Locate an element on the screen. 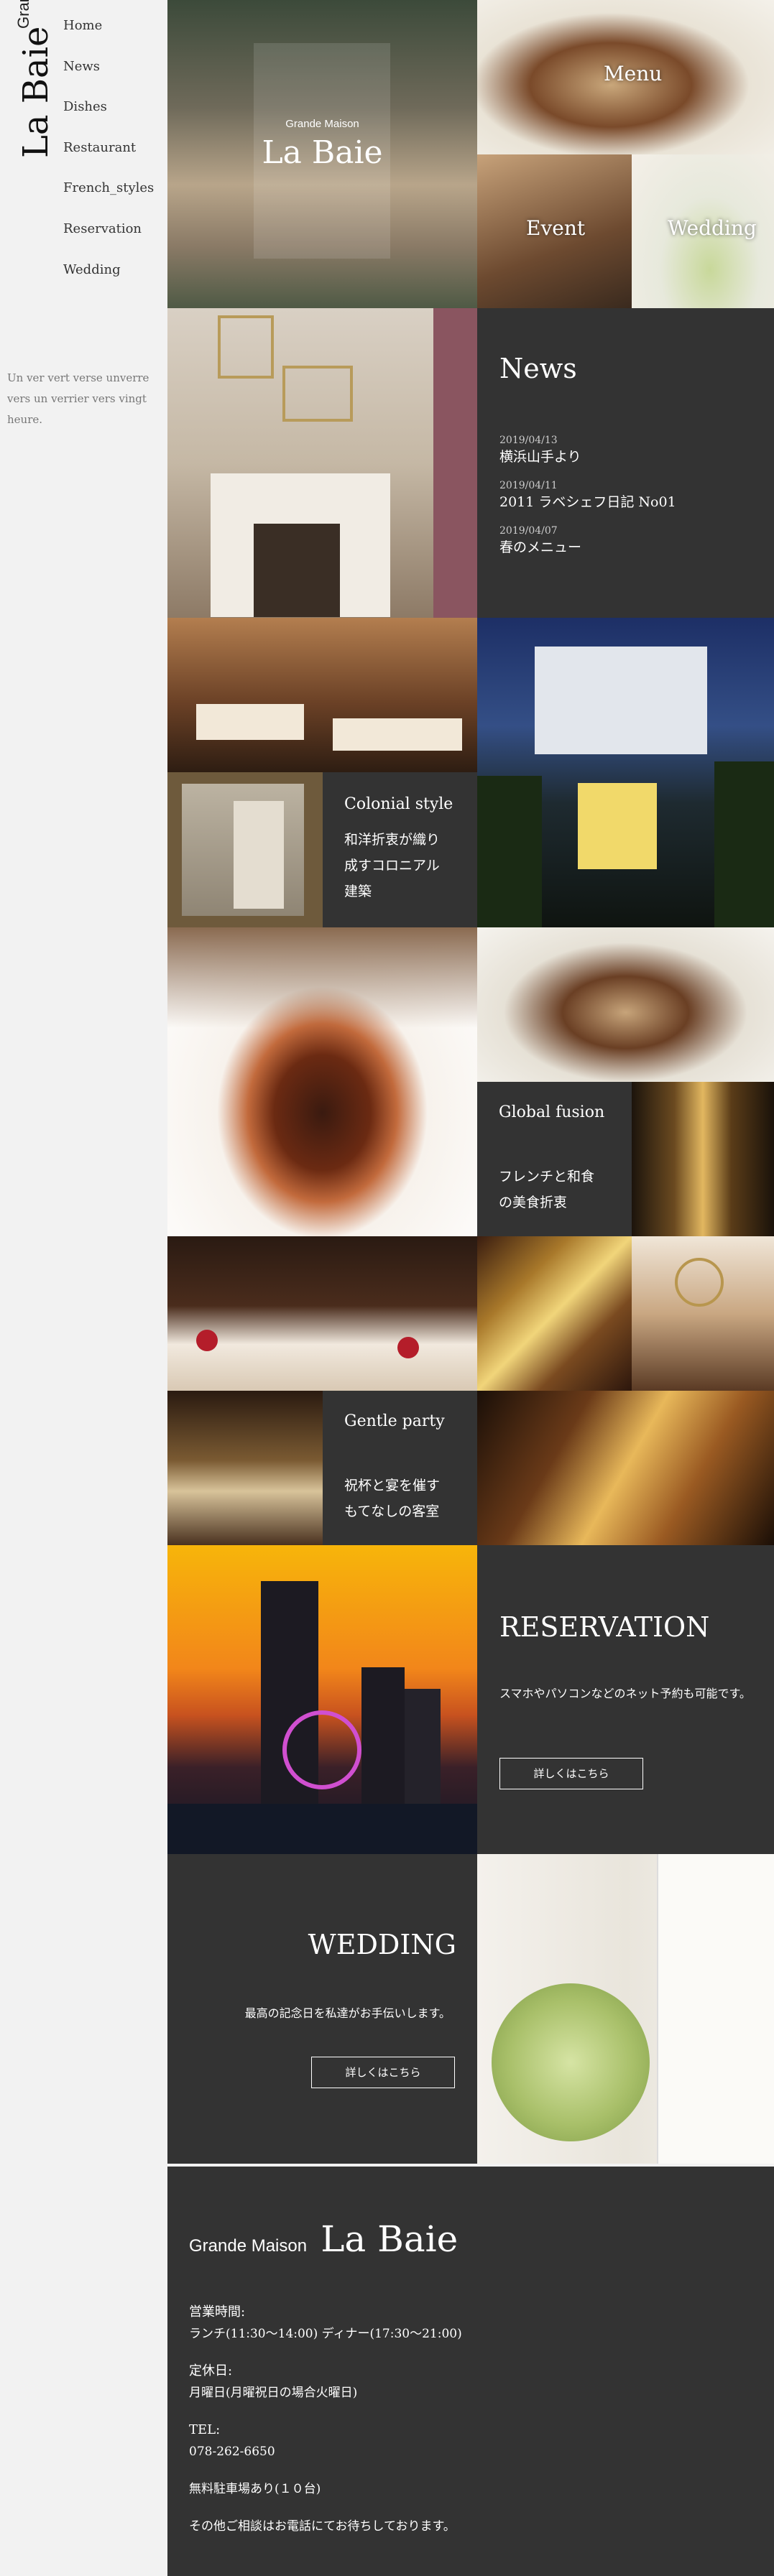 The image size is (774, 2576). footer-logo-name: La Baie is located at coordinates (390, 2239).